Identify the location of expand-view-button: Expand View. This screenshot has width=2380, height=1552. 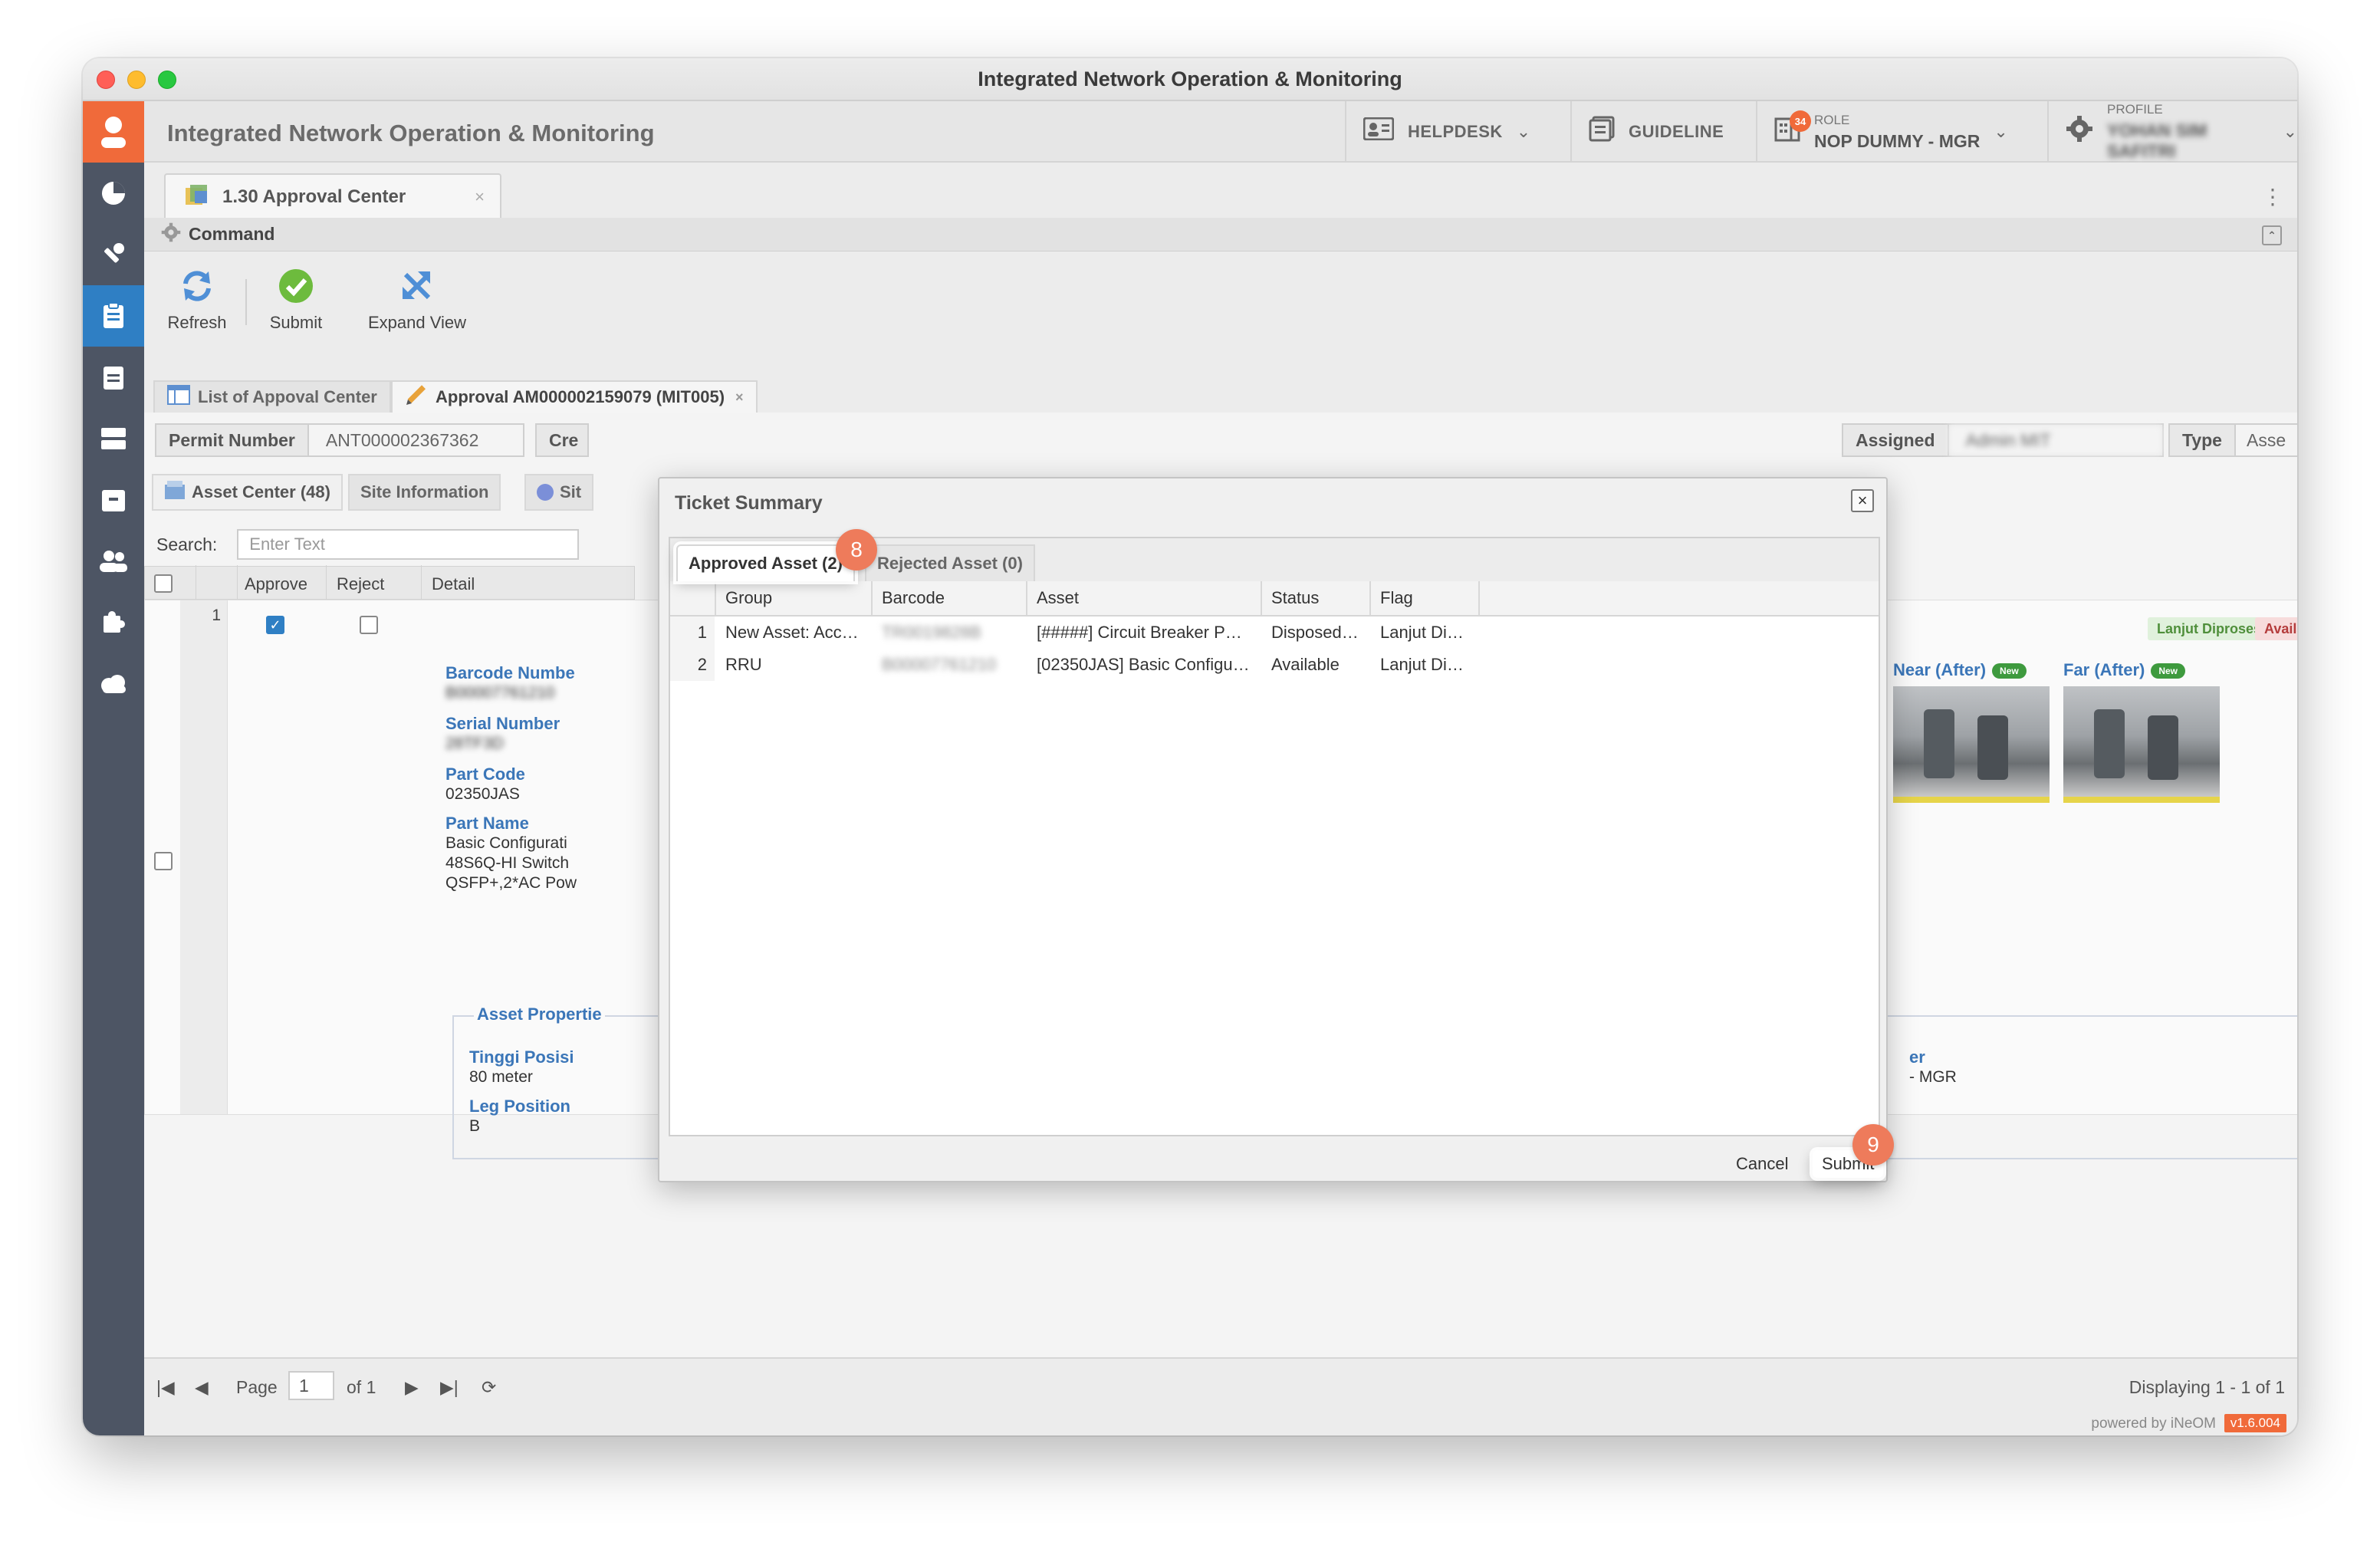
(418, 300).